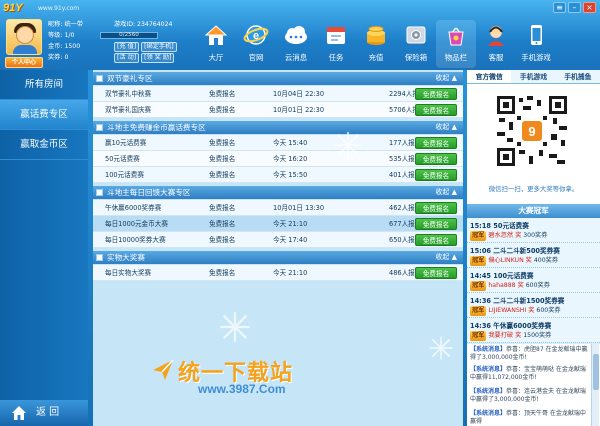 Image resolution: width=600 pixels, height=426 pixels. I want to click on list-item: 15:06 二斗二斗新500奖券赛 冠军 偏心LINKUN 奖 400奖券, so click(533, 255).